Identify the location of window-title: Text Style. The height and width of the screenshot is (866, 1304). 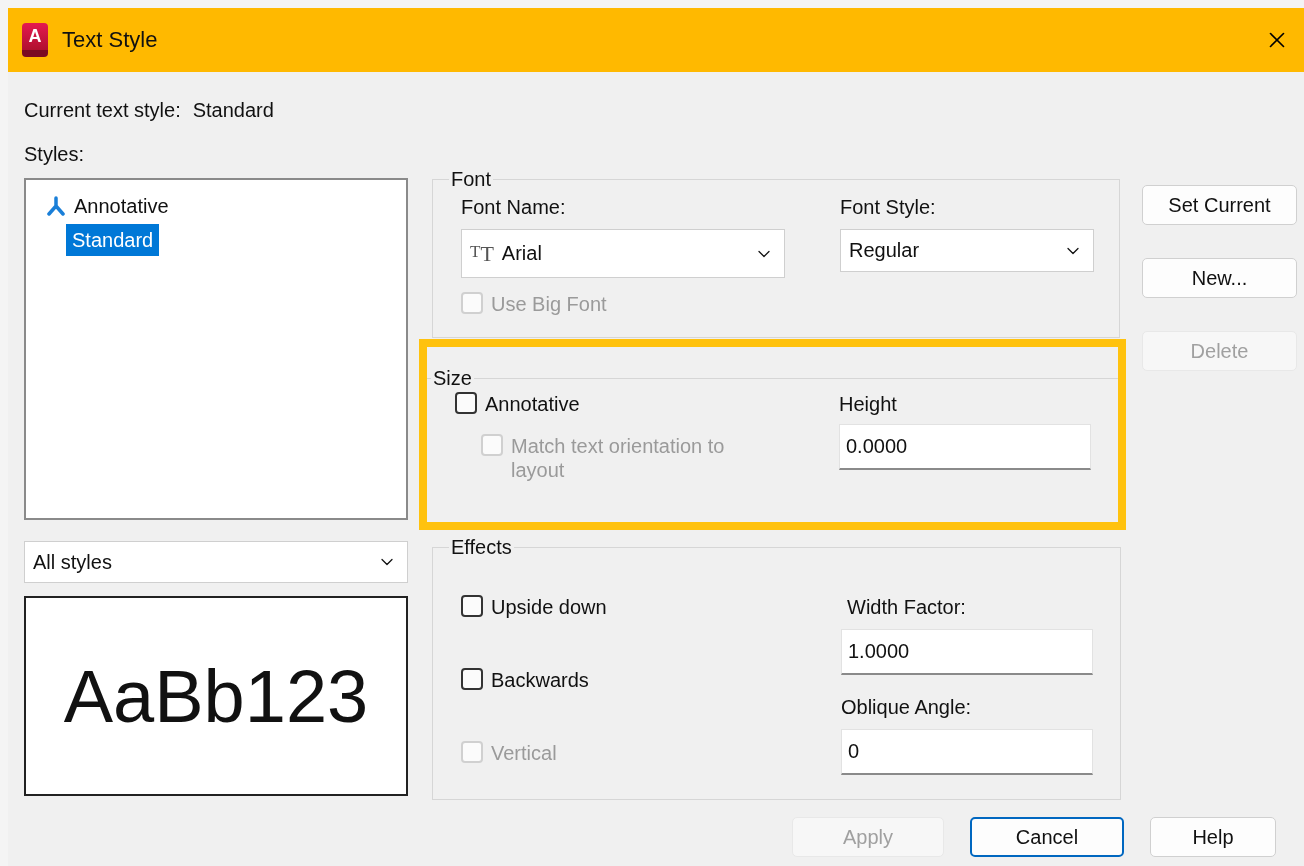
(110, 40).